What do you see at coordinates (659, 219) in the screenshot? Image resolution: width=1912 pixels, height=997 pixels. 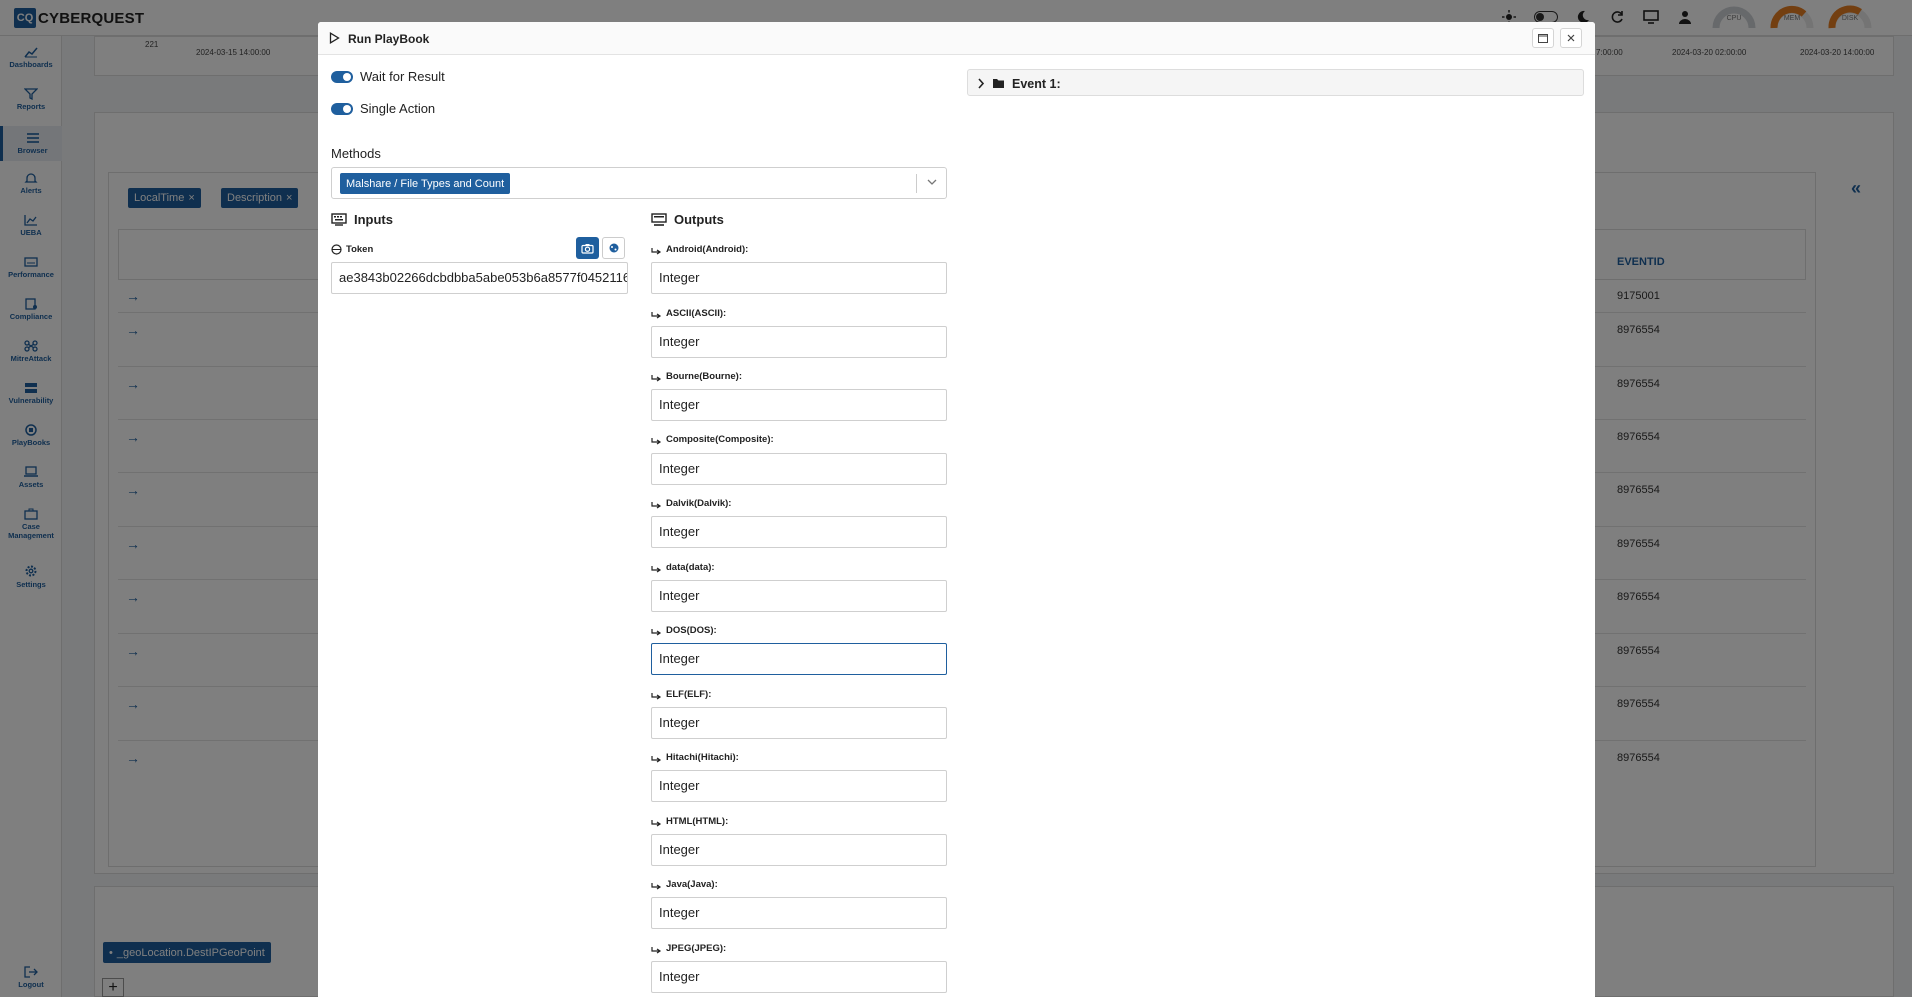 I see `monitor-icon` at bounding box center [659, 219].